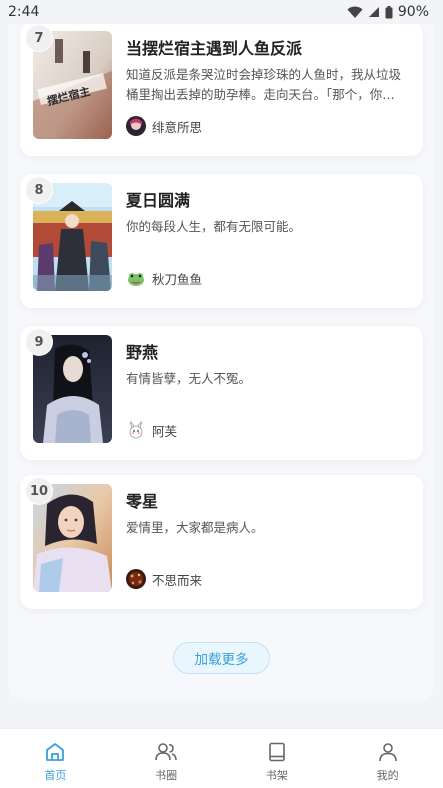  What do you see at coordinates (177, 580) in the screenshot?
I see `author-name: 不思而来` at bounding box center [177, 580].